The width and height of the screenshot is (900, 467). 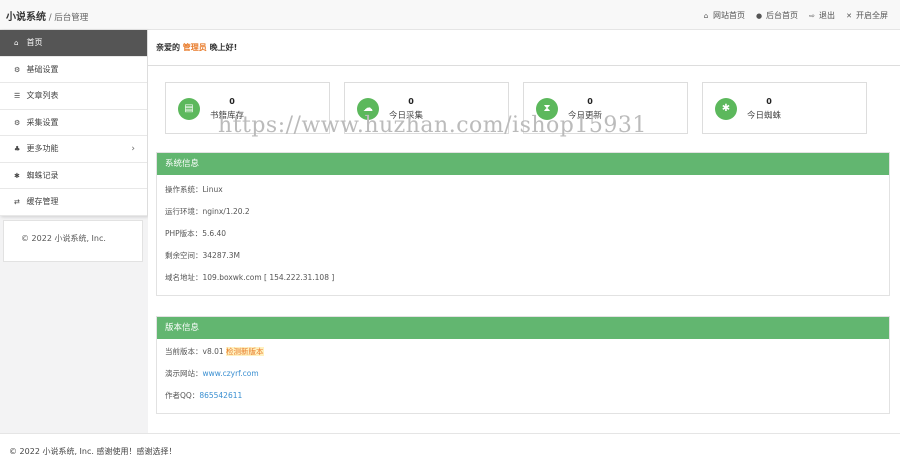 I want to click on stat-label: 今日蜘蛛, so click(x=764, y=116).